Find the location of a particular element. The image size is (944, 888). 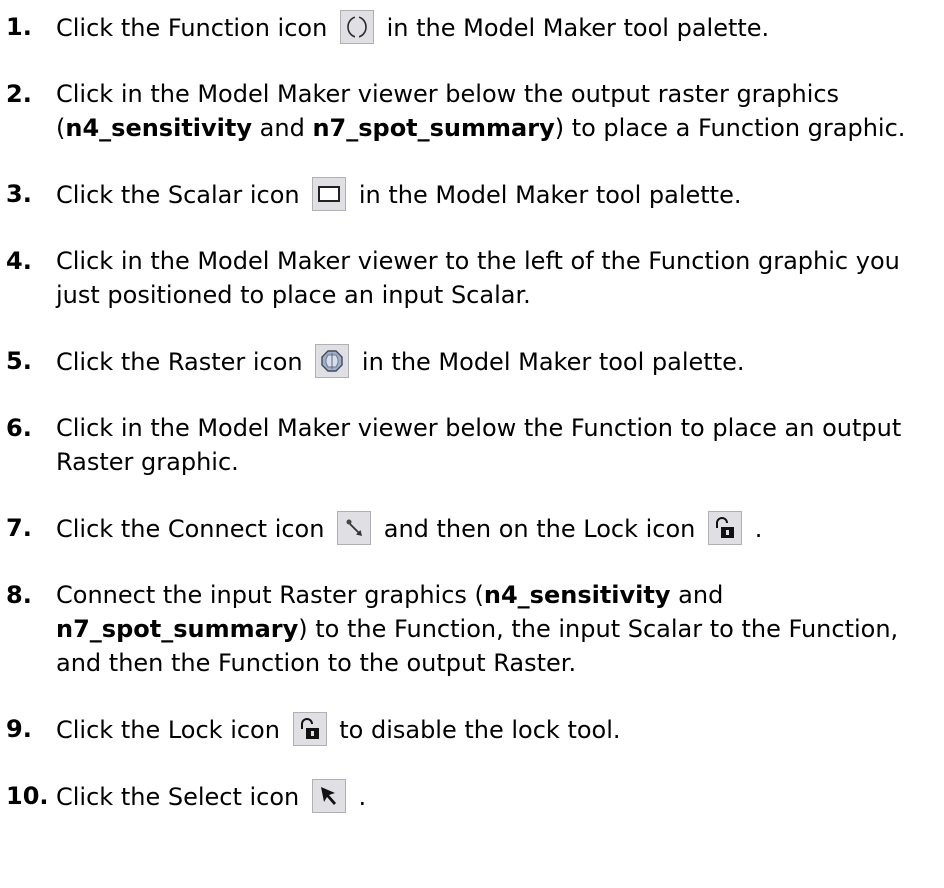

step-number: 5. is located at coordinates (19, 361).